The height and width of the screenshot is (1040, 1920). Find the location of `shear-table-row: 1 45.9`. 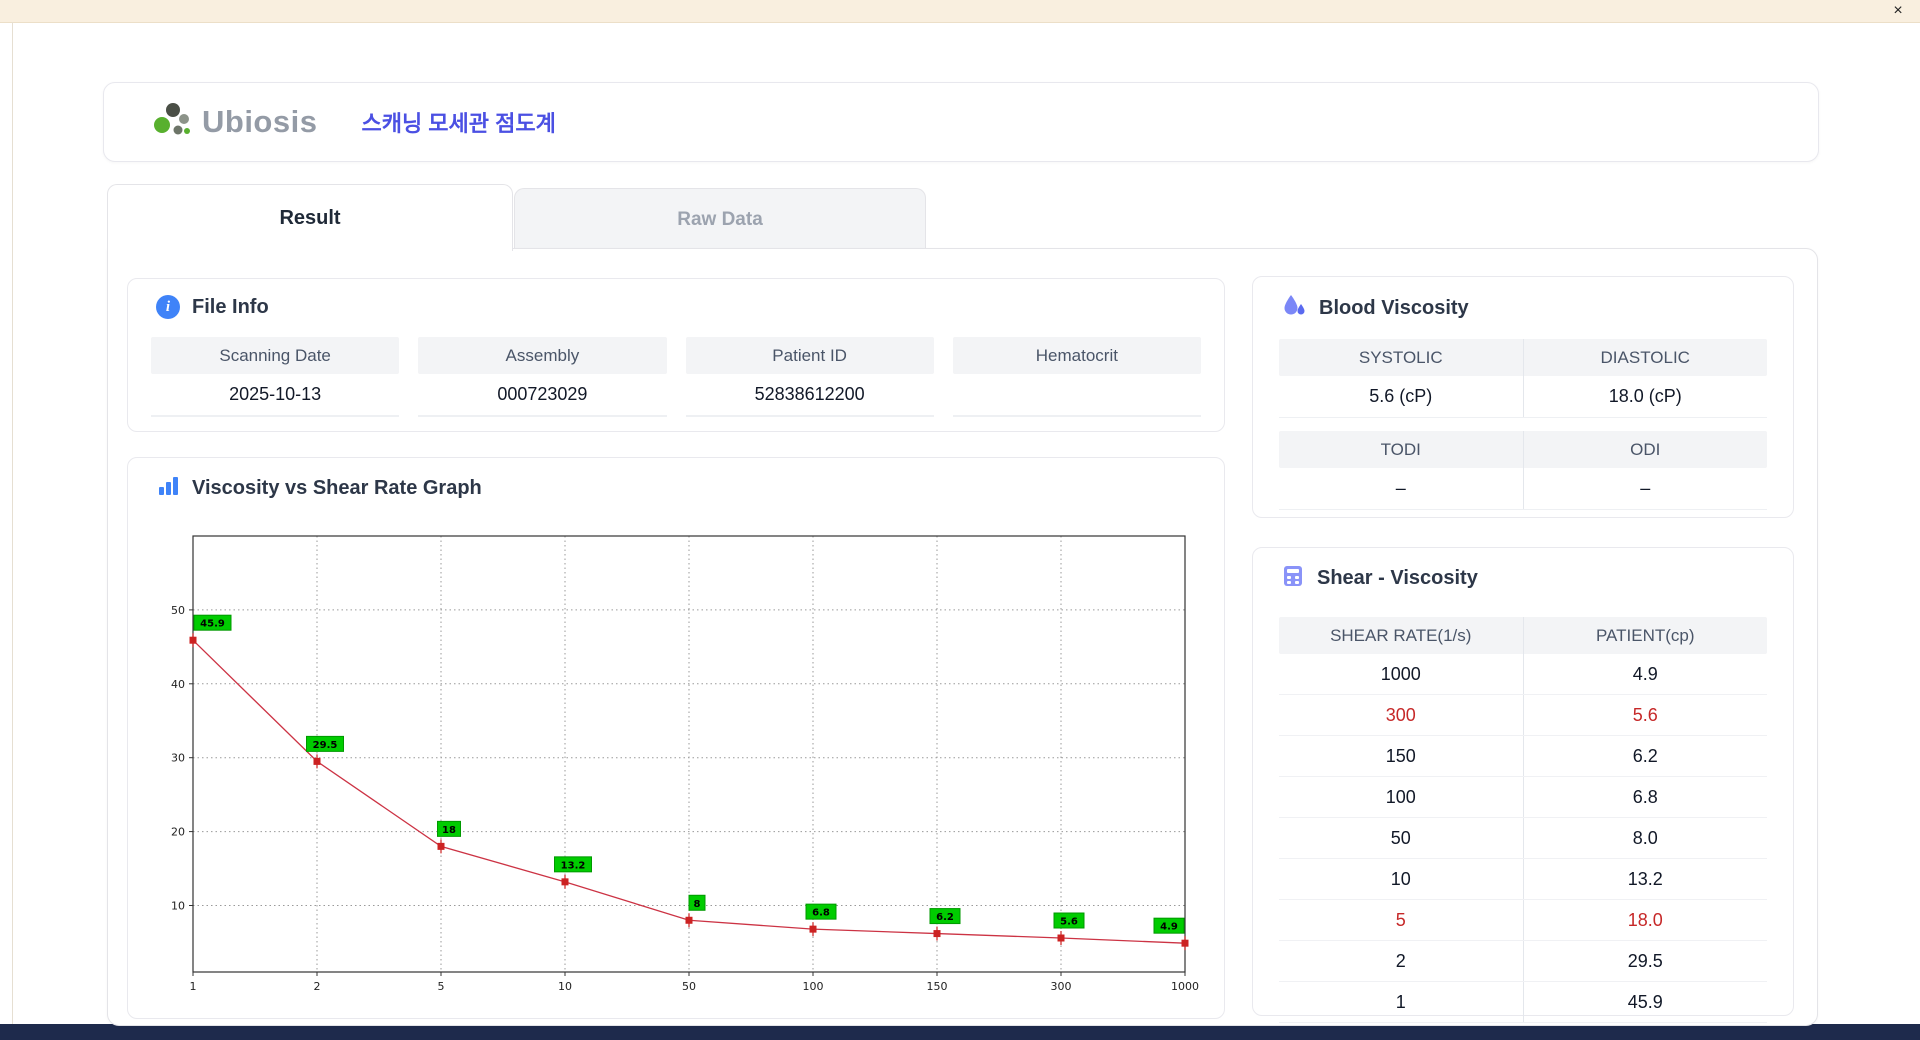

shear-table-row: 1 45.9 is located at coordinates (1523, 1002).